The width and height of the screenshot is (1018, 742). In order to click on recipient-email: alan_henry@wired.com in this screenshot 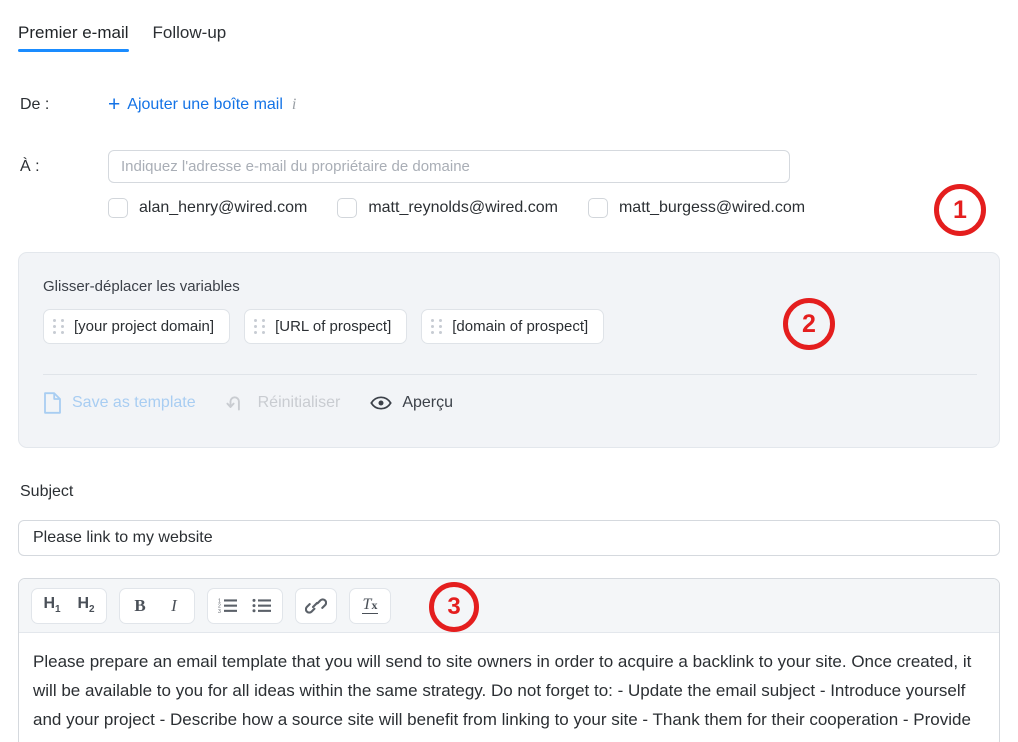, I will do `click(223, 207)`.